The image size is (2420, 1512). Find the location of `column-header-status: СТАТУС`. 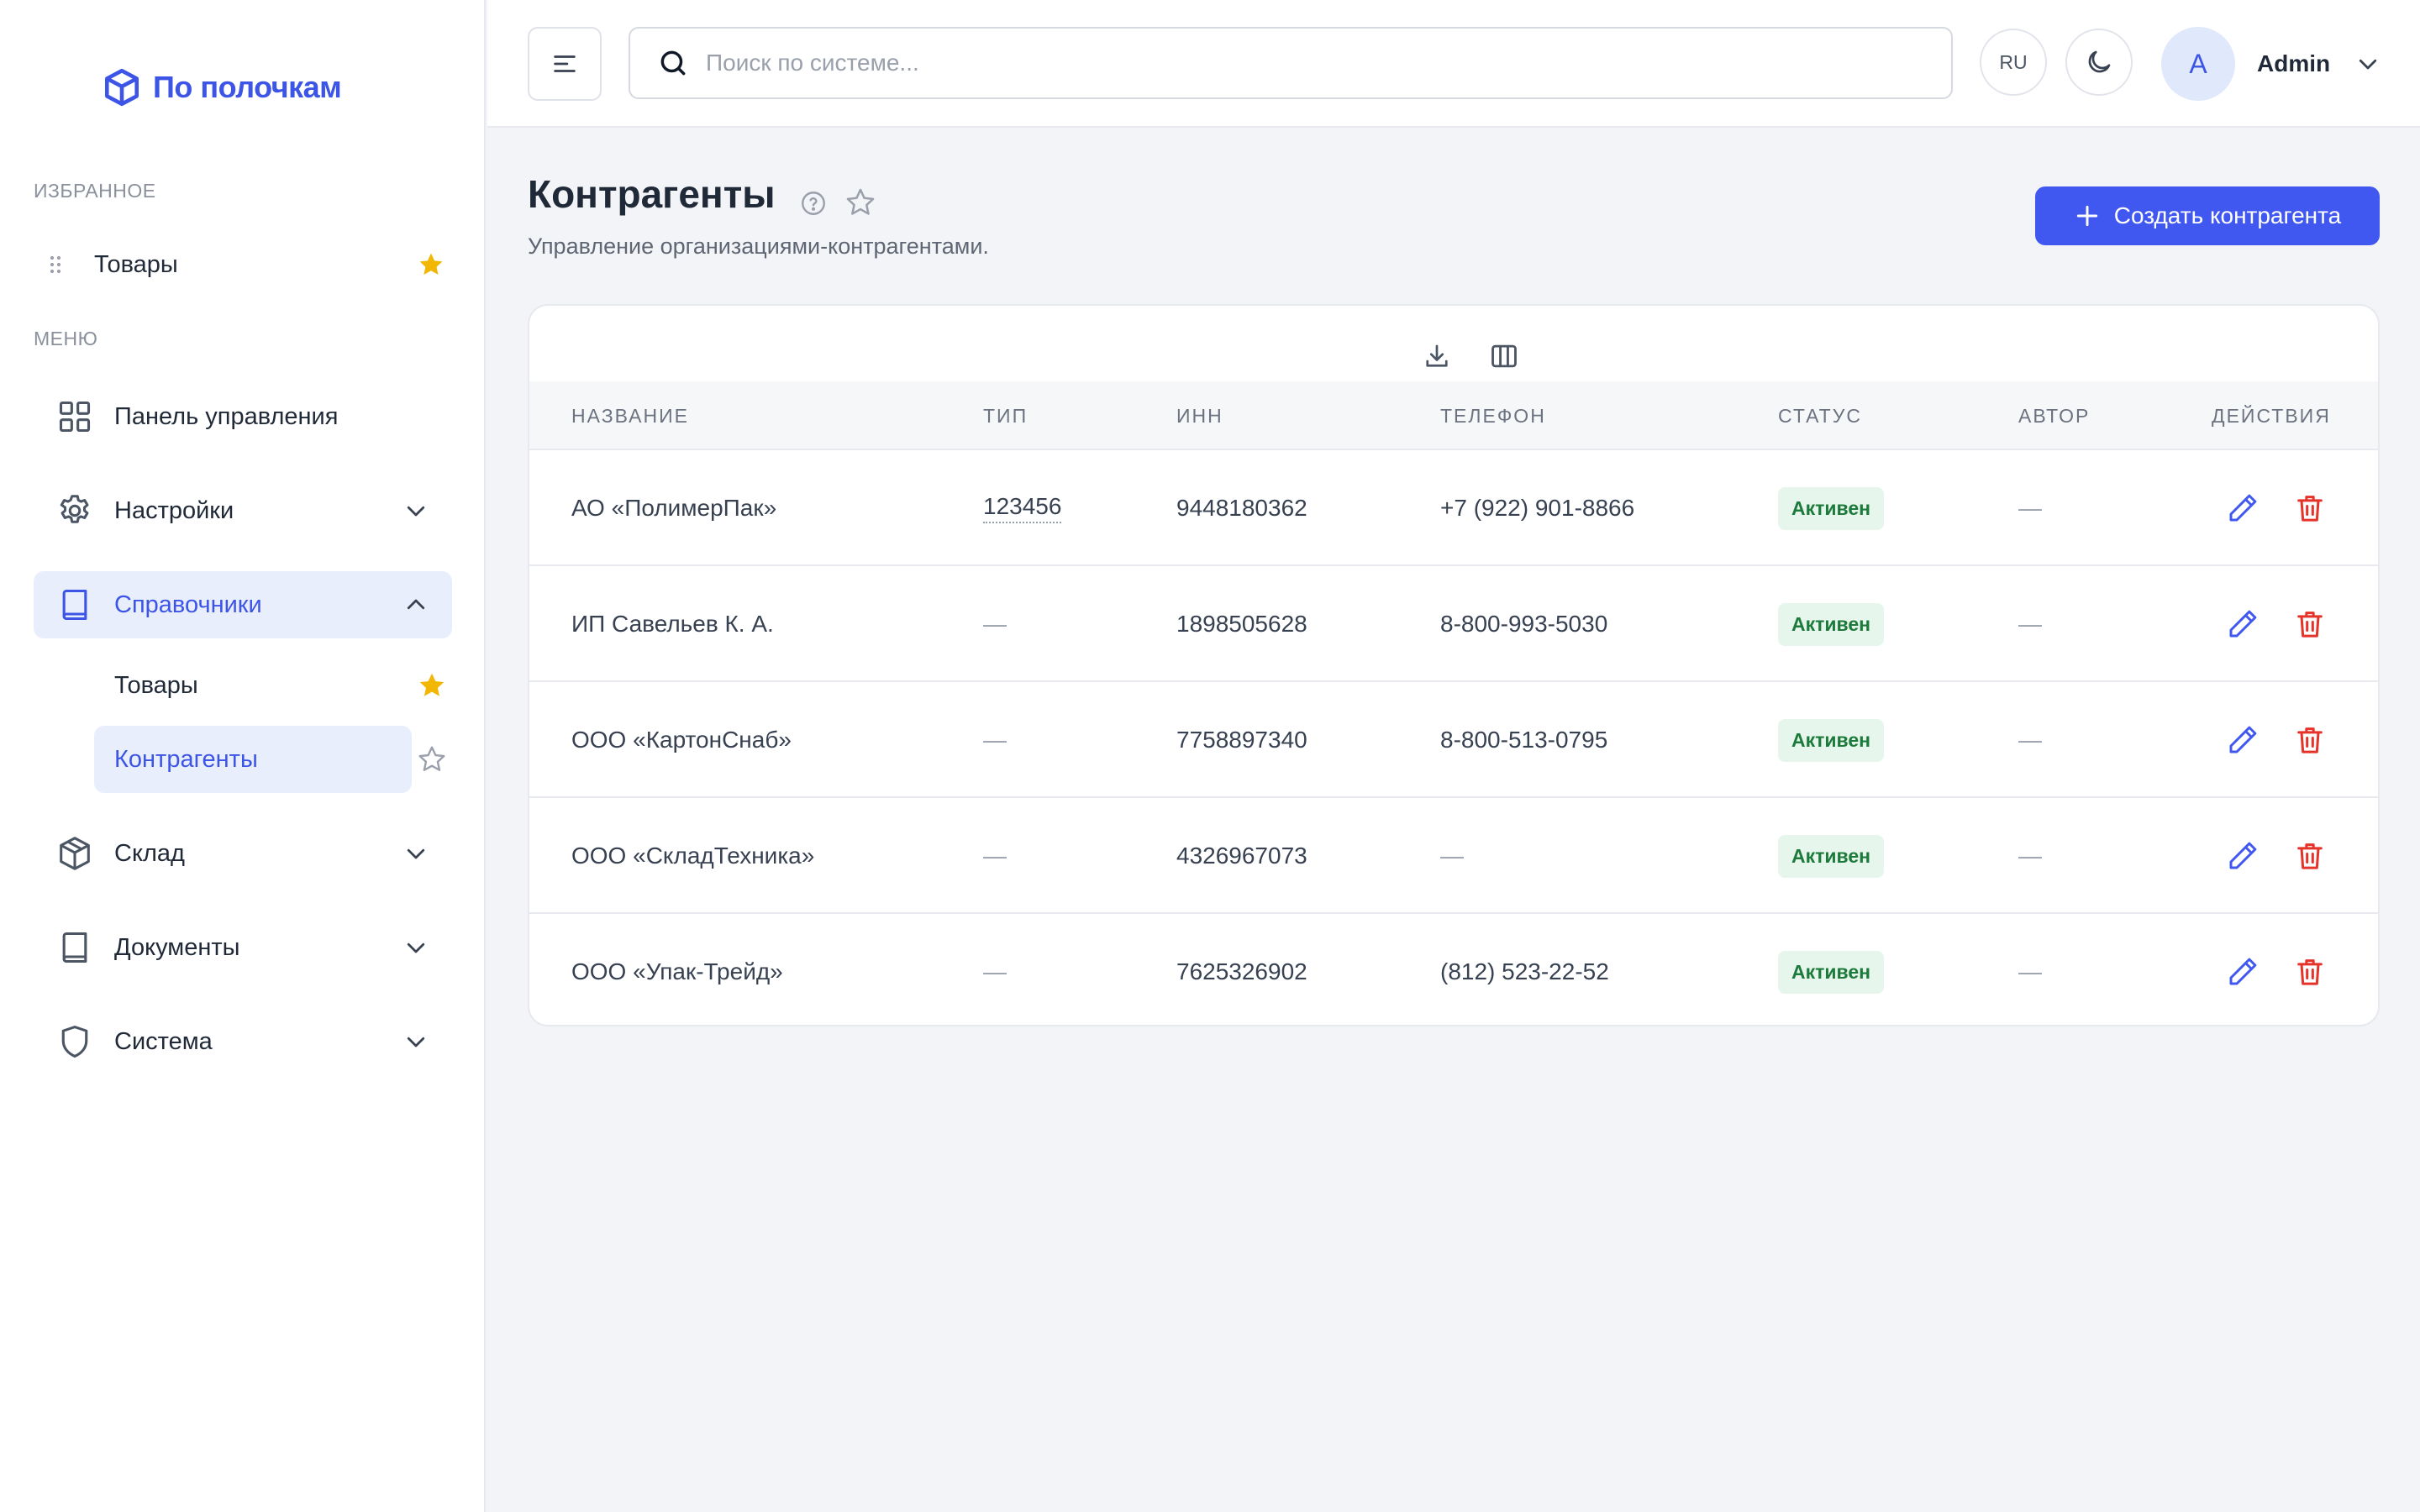

column-header-status: СТАТУС is located at coordinates (1820, 415).